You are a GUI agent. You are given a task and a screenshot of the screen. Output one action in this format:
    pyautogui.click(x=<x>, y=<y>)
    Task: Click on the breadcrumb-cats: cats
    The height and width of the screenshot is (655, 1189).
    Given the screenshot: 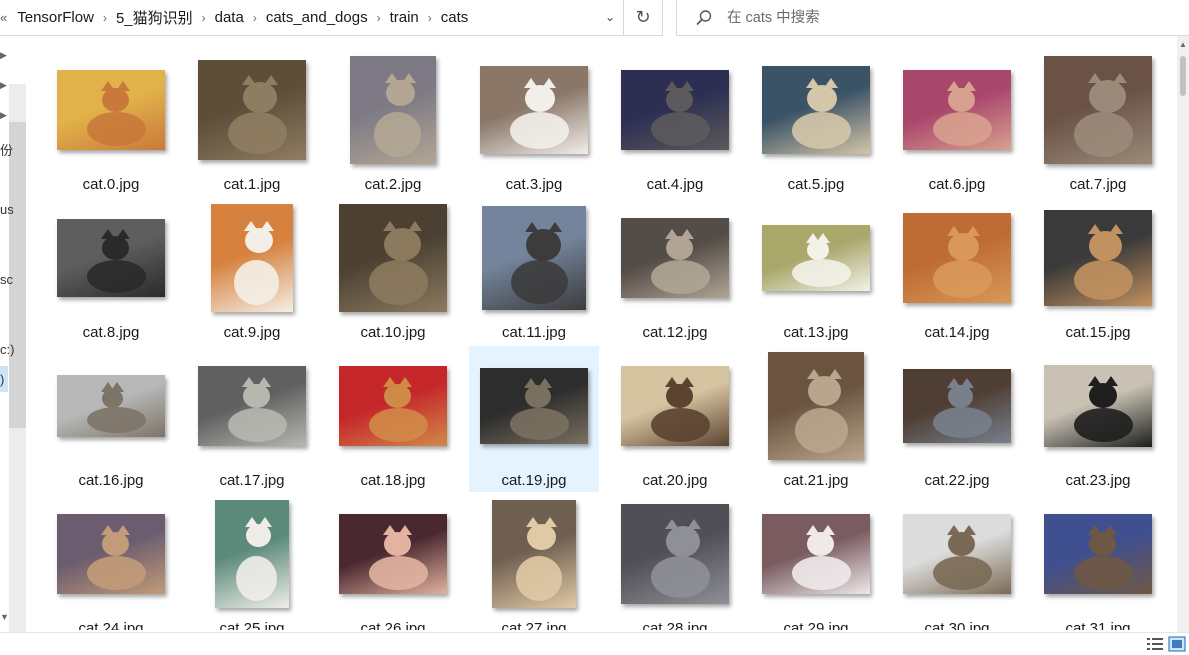 What is the action you would take?
    pyautogui.click(x=455, y=17)
    